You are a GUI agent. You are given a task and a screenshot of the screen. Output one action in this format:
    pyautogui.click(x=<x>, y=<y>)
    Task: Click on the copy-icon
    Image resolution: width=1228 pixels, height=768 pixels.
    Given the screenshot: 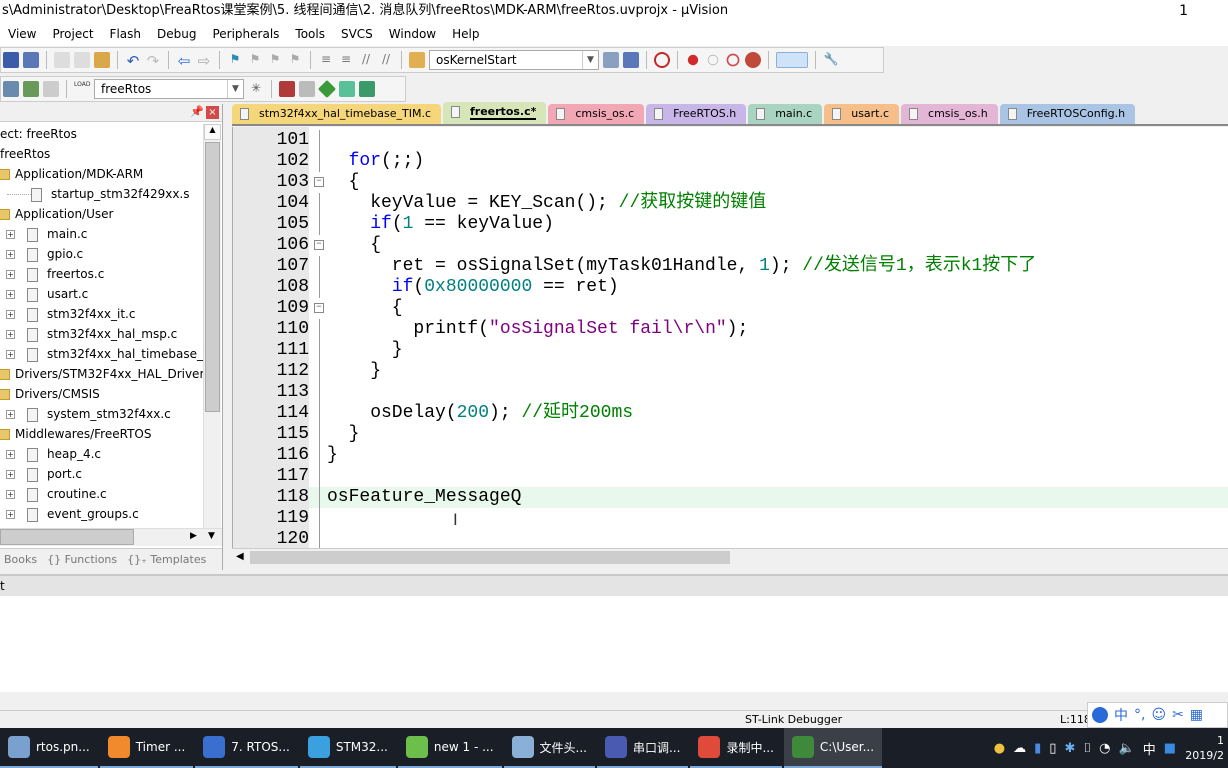 What is the action you would take?
    pyautogui.click(x=82, y=60)
    